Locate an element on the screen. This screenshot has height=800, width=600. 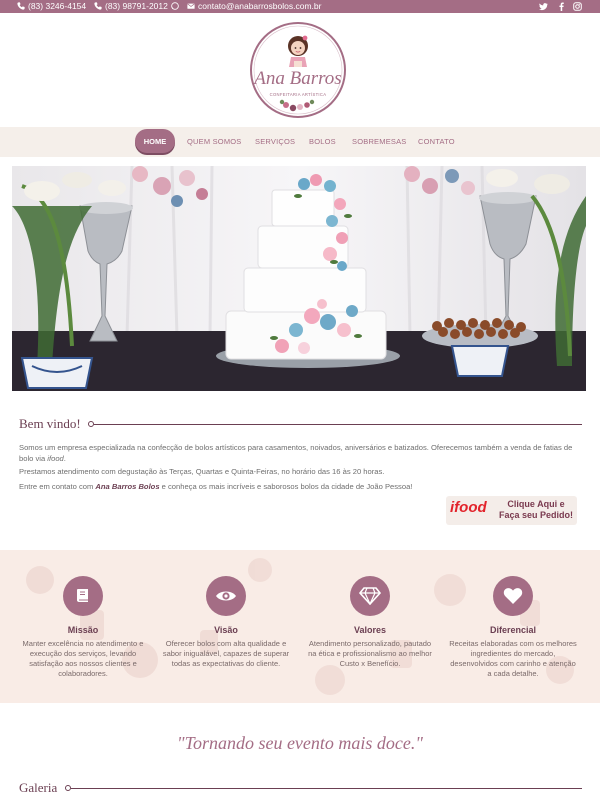
whatsapp-icon is located at coordinates (175, 6).